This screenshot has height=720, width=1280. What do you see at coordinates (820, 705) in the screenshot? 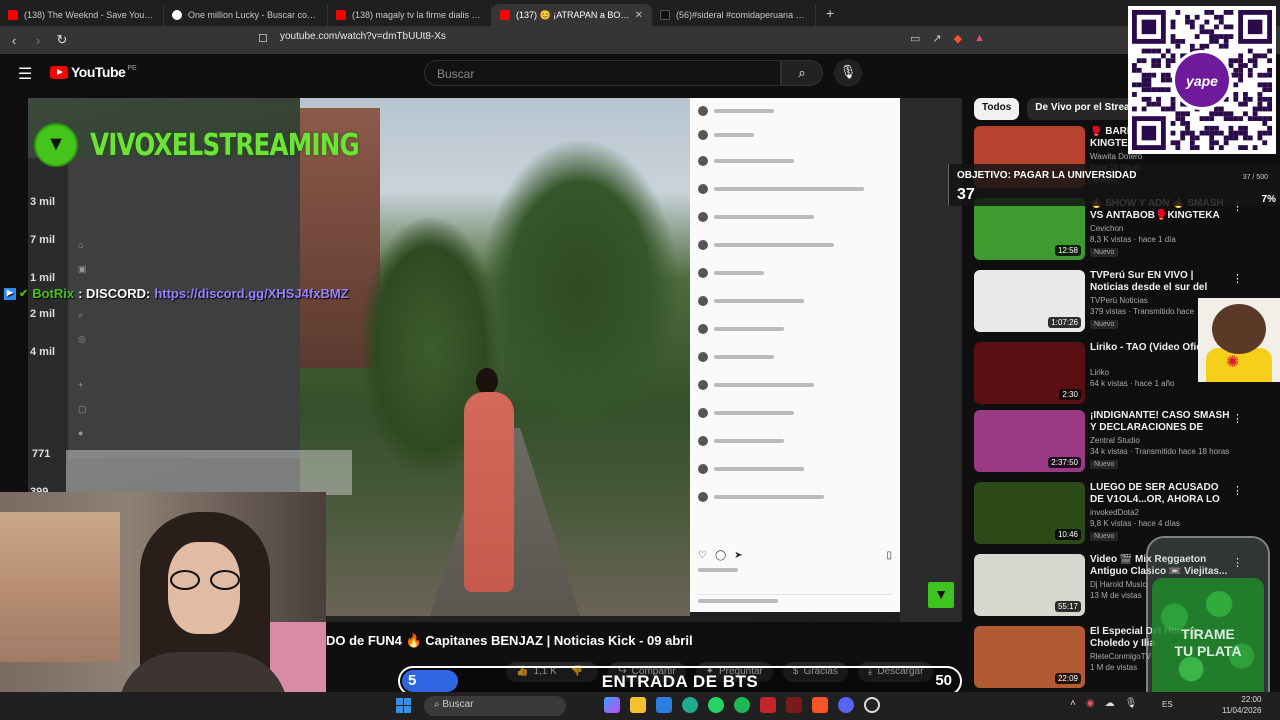
I see `brave-icon` at bounding box center [820, 705].